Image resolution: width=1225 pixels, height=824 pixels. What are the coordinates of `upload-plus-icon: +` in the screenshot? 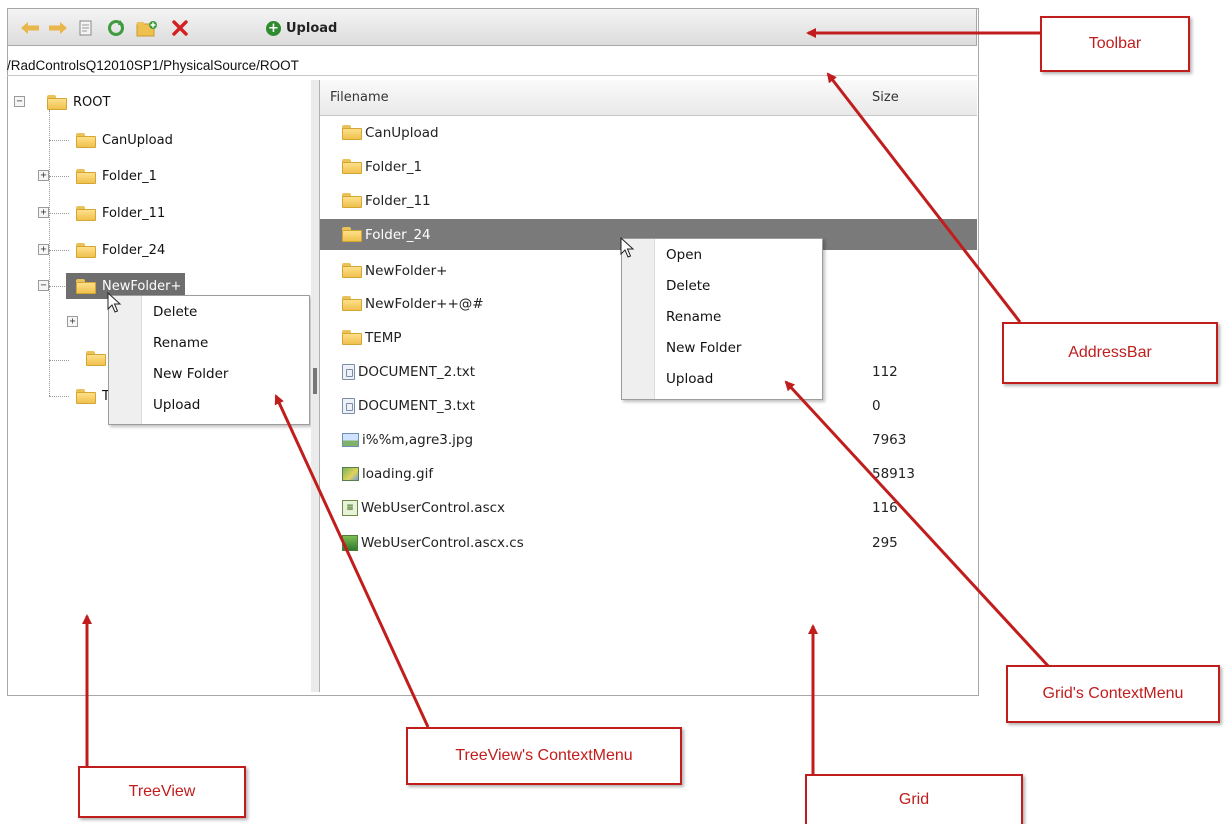 It's located at (273, 28).